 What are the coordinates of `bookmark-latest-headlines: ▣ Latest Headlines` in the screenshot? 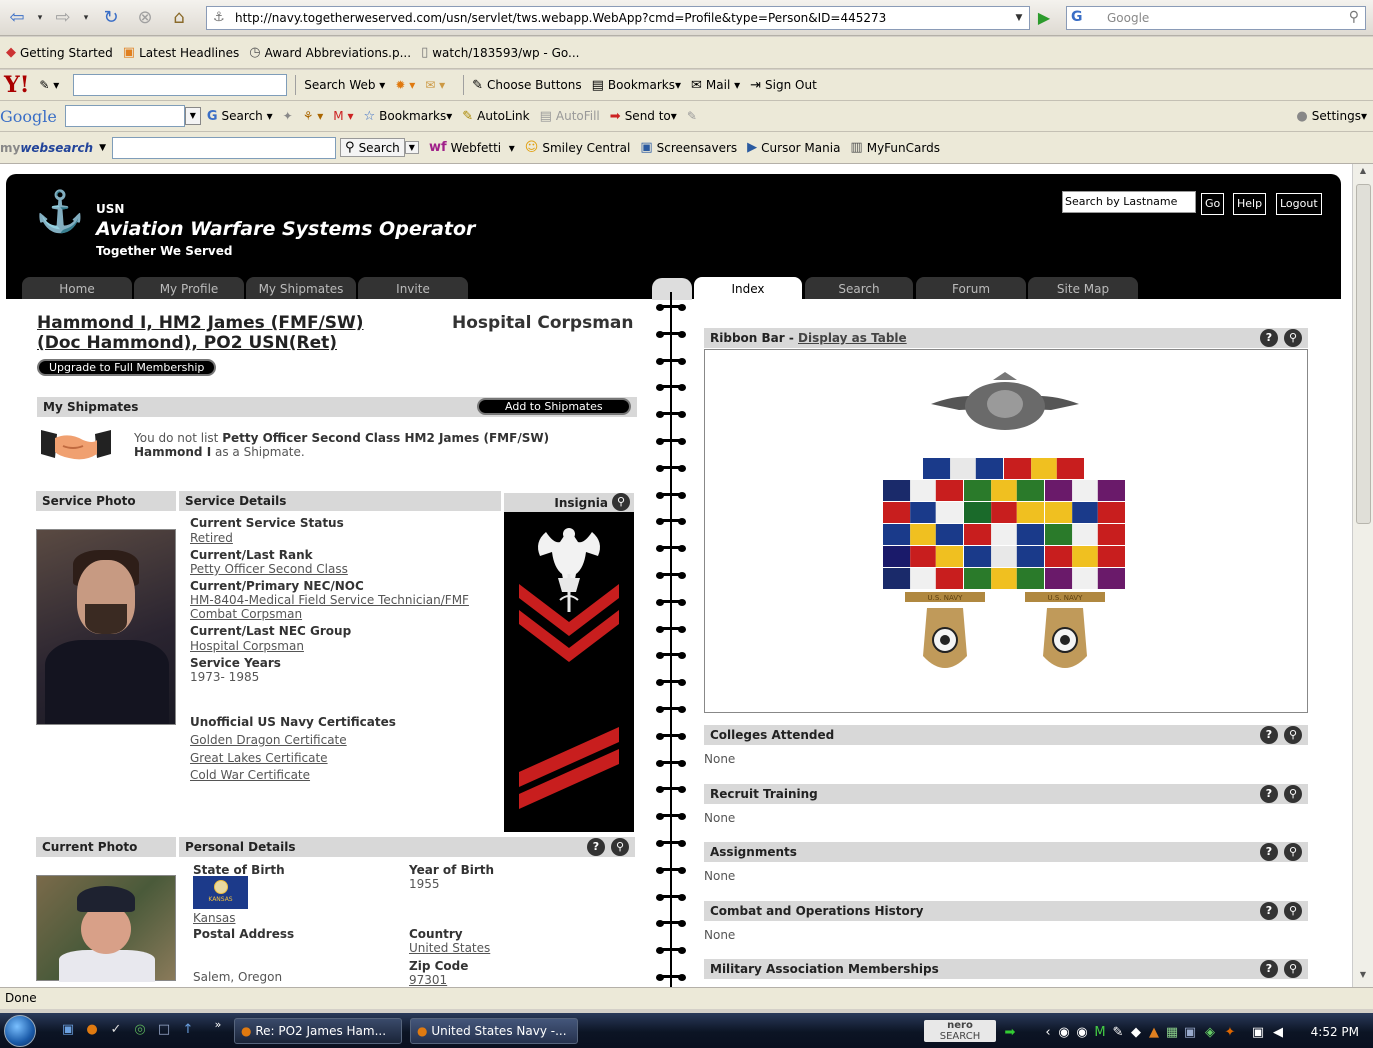 It's located at (181, 52).